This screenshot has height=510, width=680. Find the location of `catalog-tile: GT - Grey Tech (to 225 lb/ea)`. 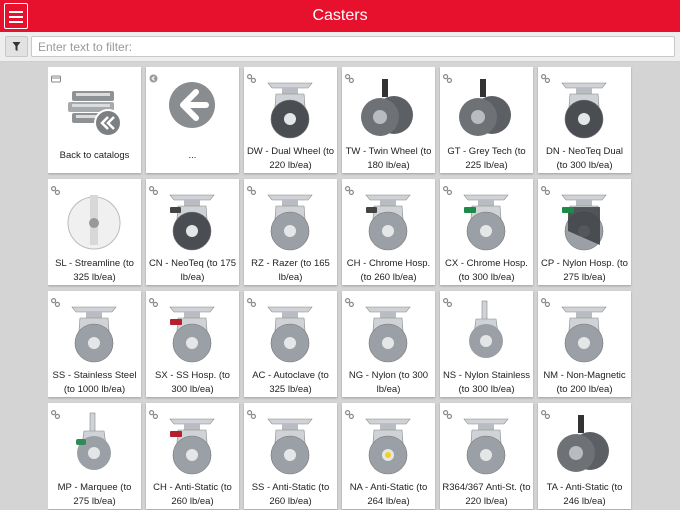

catalog-tile: GT - Grey Tech (to 225 lb/ea) is located at coordinates (486, 120).